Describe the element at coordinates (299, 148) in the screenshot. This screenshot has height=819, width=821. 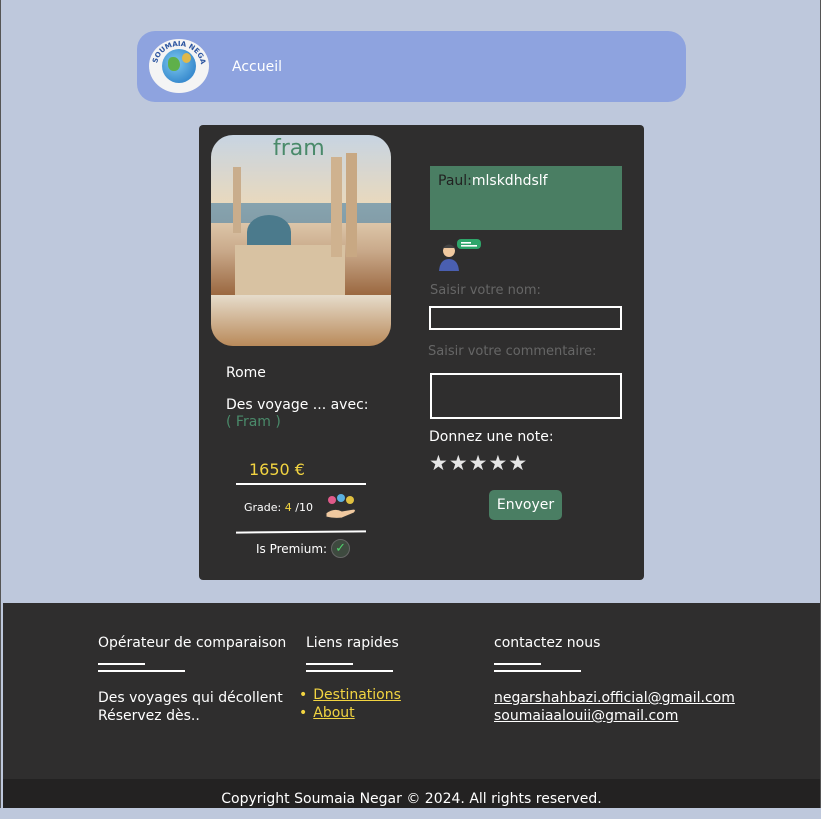
I see `reviewer-name: fram` at that location.